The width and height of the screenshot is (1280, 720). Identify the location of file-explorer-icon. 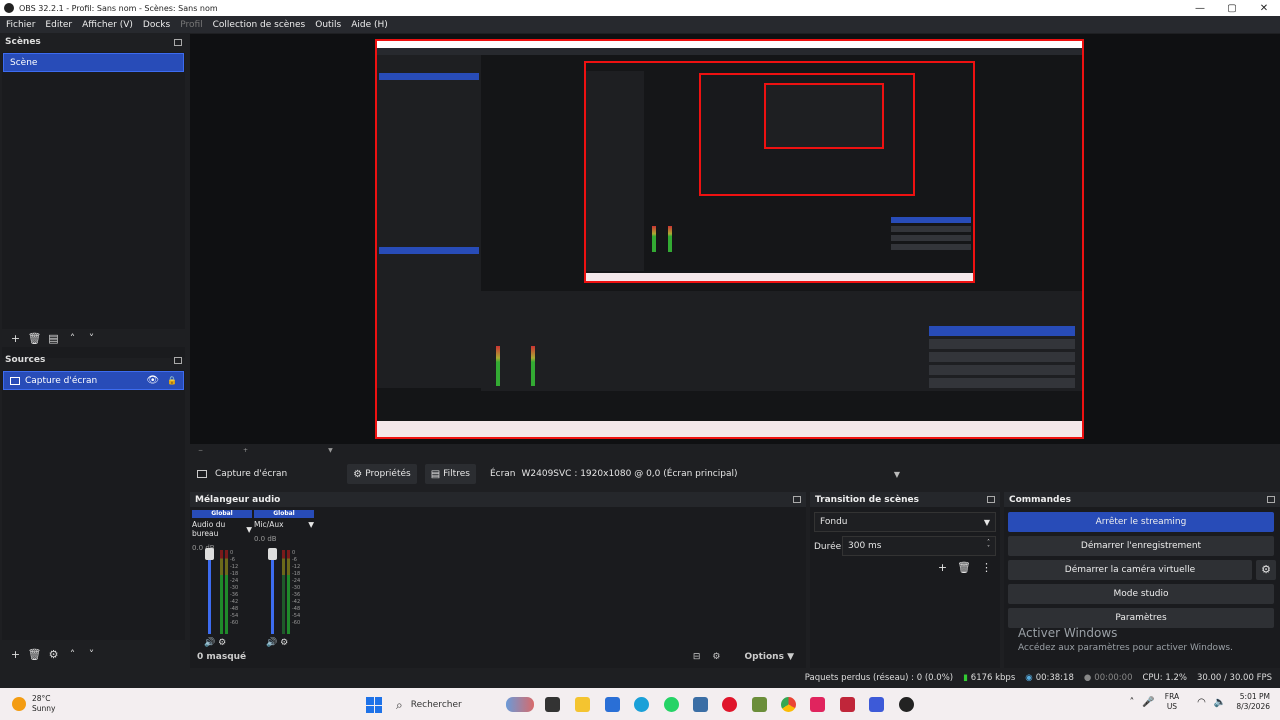
(582, 704).